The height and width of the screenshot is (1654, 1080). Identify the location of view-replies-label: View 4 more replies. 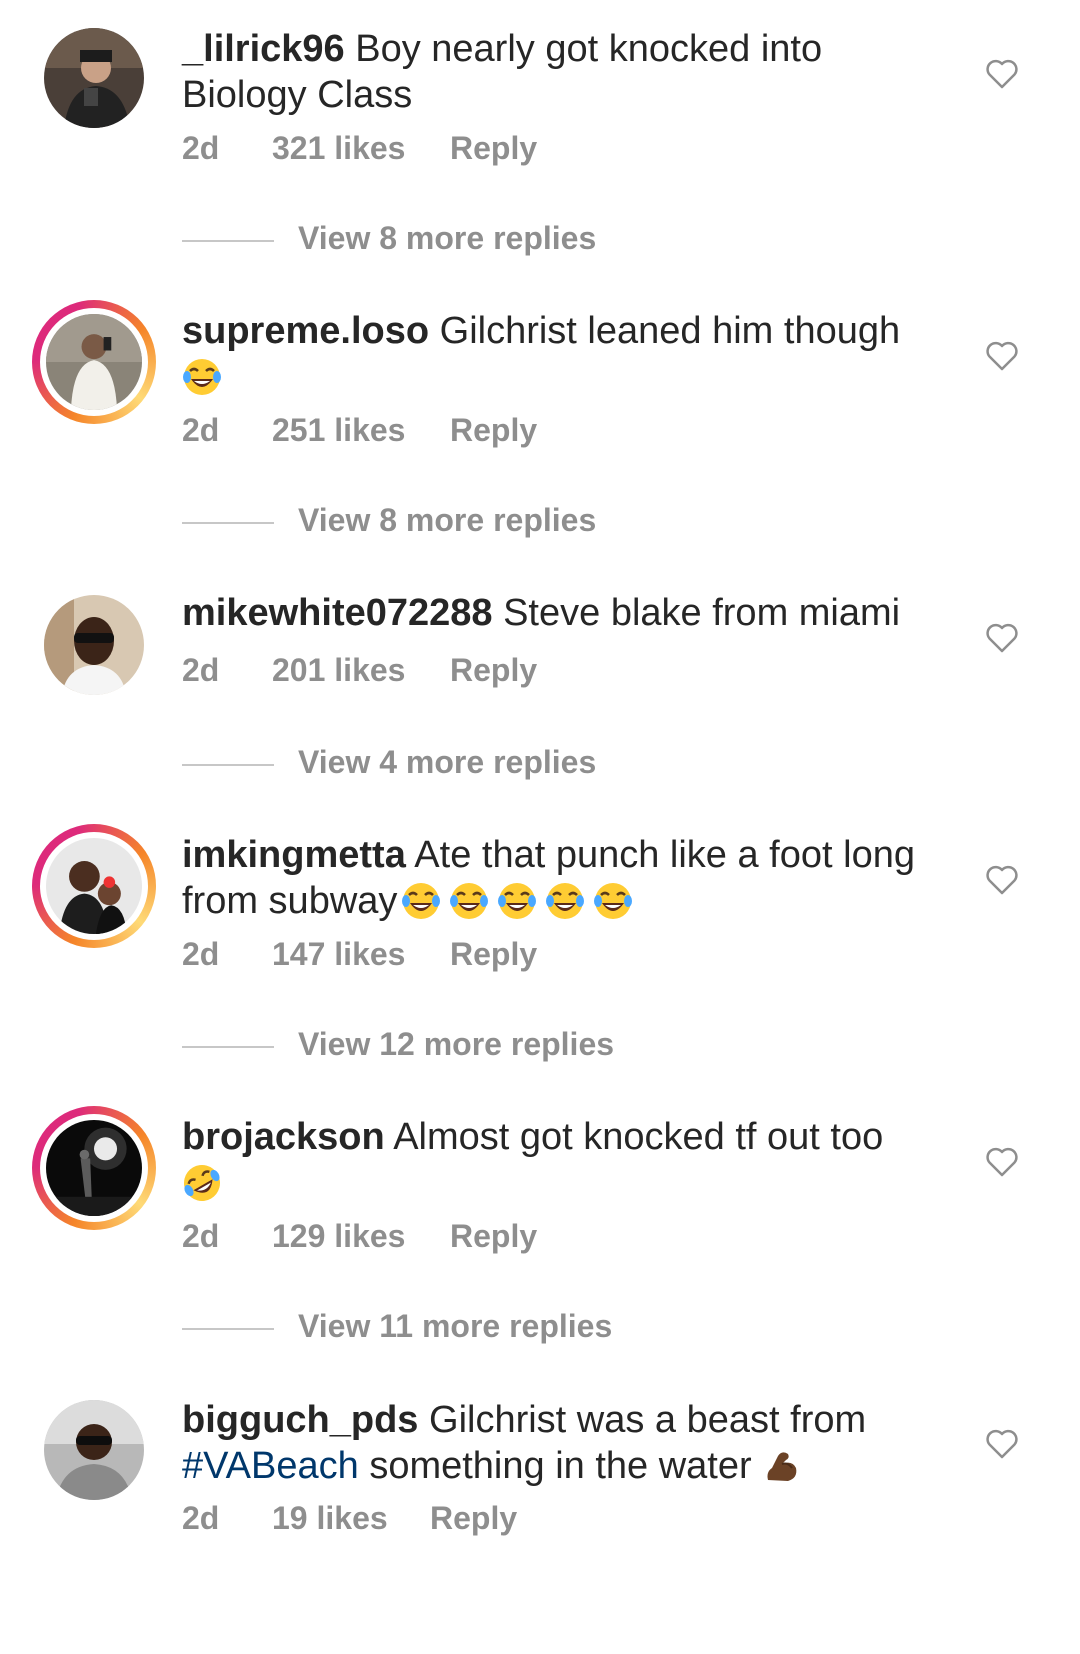
(447, 762).